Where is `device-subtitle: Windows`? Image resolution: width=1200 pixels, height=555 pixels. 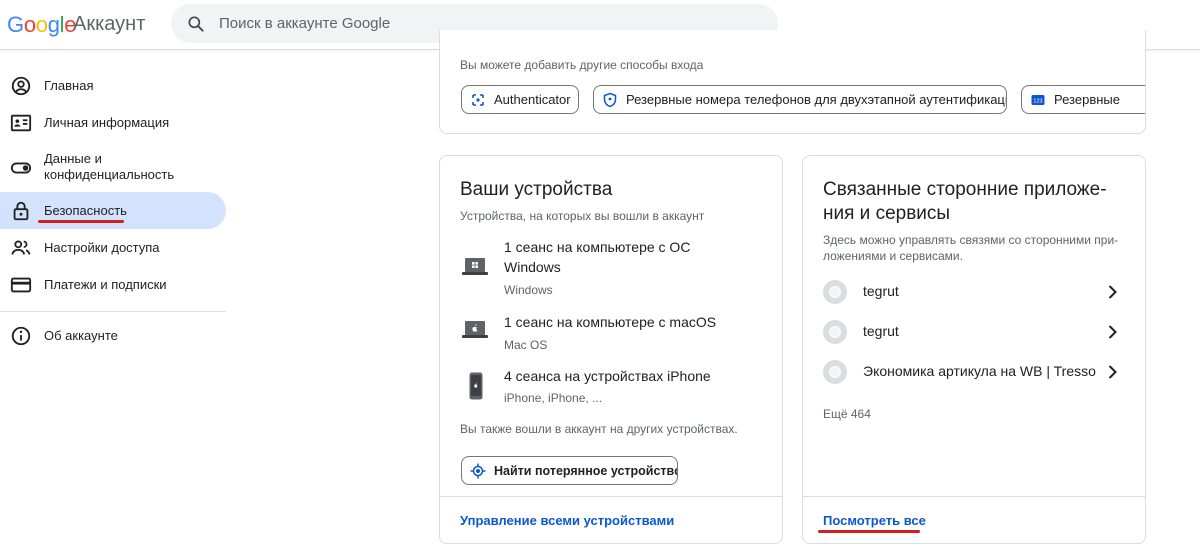 device-subtitle: Windows is located at coordinates (528, 290).